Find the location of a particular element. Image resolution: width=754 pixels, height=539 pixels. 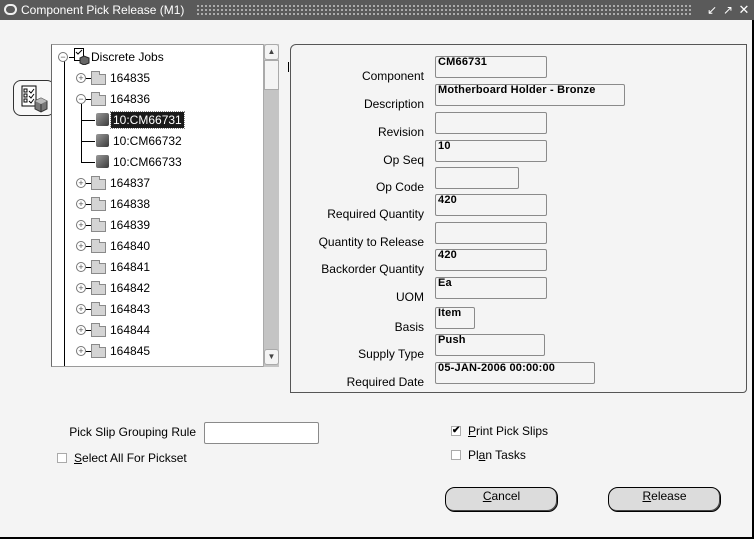

window-menu-icon is located at coordinates (10, 9).